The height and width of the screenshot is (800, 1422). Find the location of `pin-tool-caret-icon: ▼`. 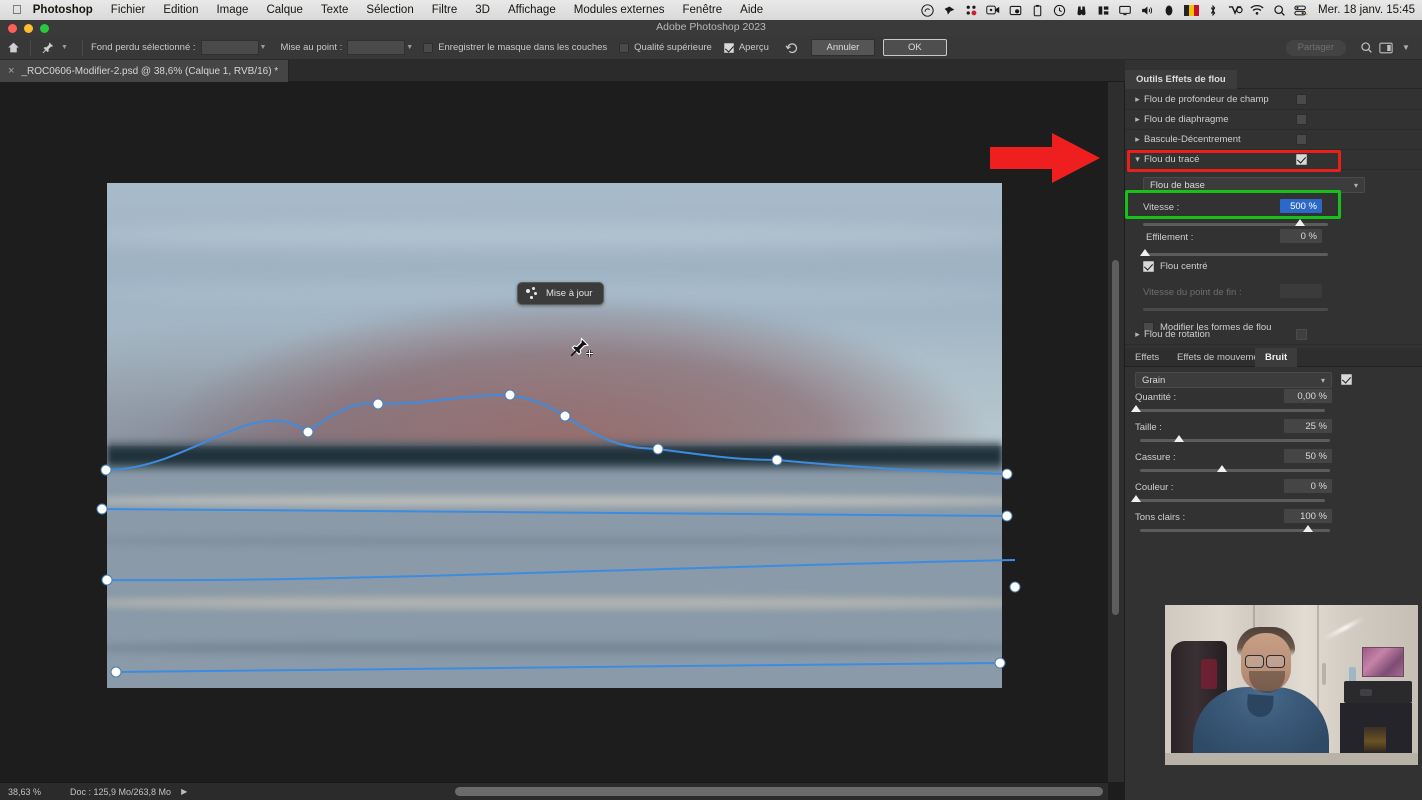

pin-tool-caret-icon: ▼ is located at coordinates (64, 47).